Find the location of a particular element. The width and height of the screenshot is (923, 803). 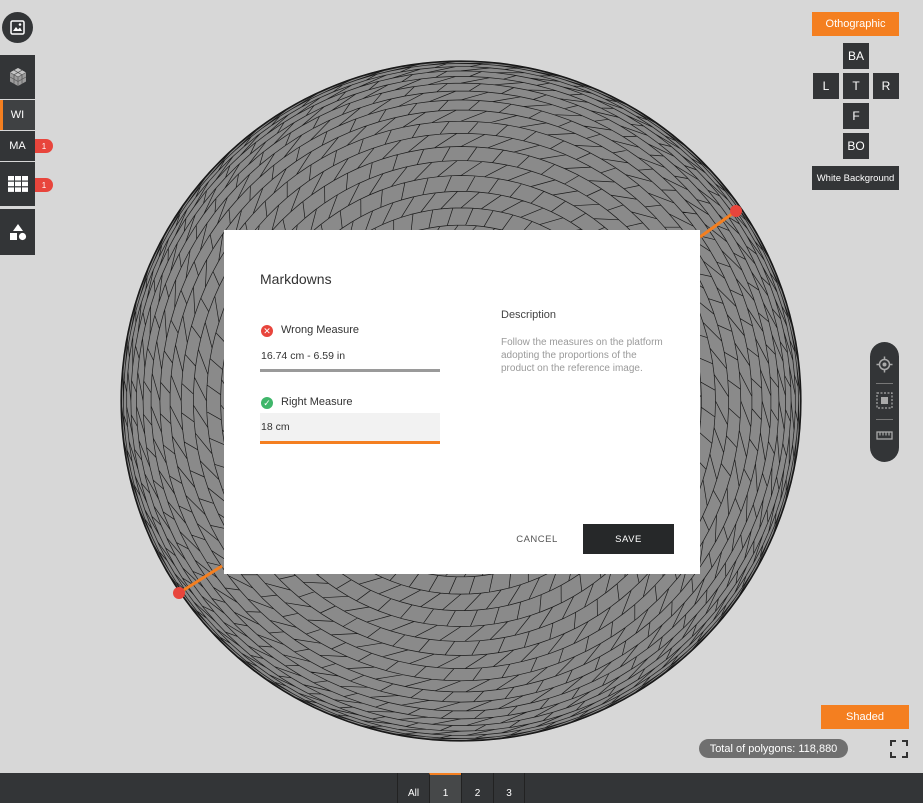

check-icon: ✓ is located at coordinates (267, 403).